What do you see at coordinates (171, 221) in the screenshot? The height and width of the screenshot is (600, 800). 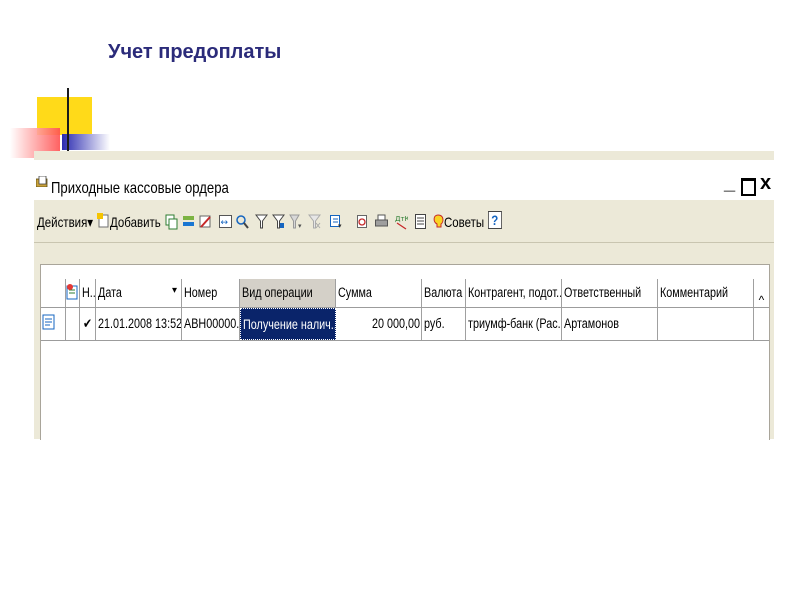 I see `copy-icon` at bounding box center [171, 221].